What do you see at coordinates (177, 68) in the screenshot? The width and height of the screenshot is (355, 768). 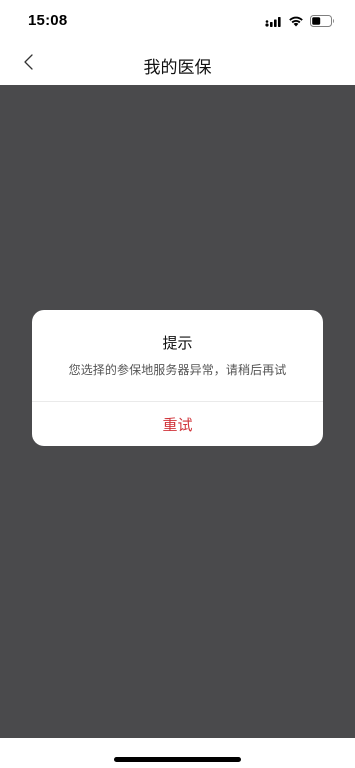 I see `page-title: 我的医保` at bounding box center [177, 68].